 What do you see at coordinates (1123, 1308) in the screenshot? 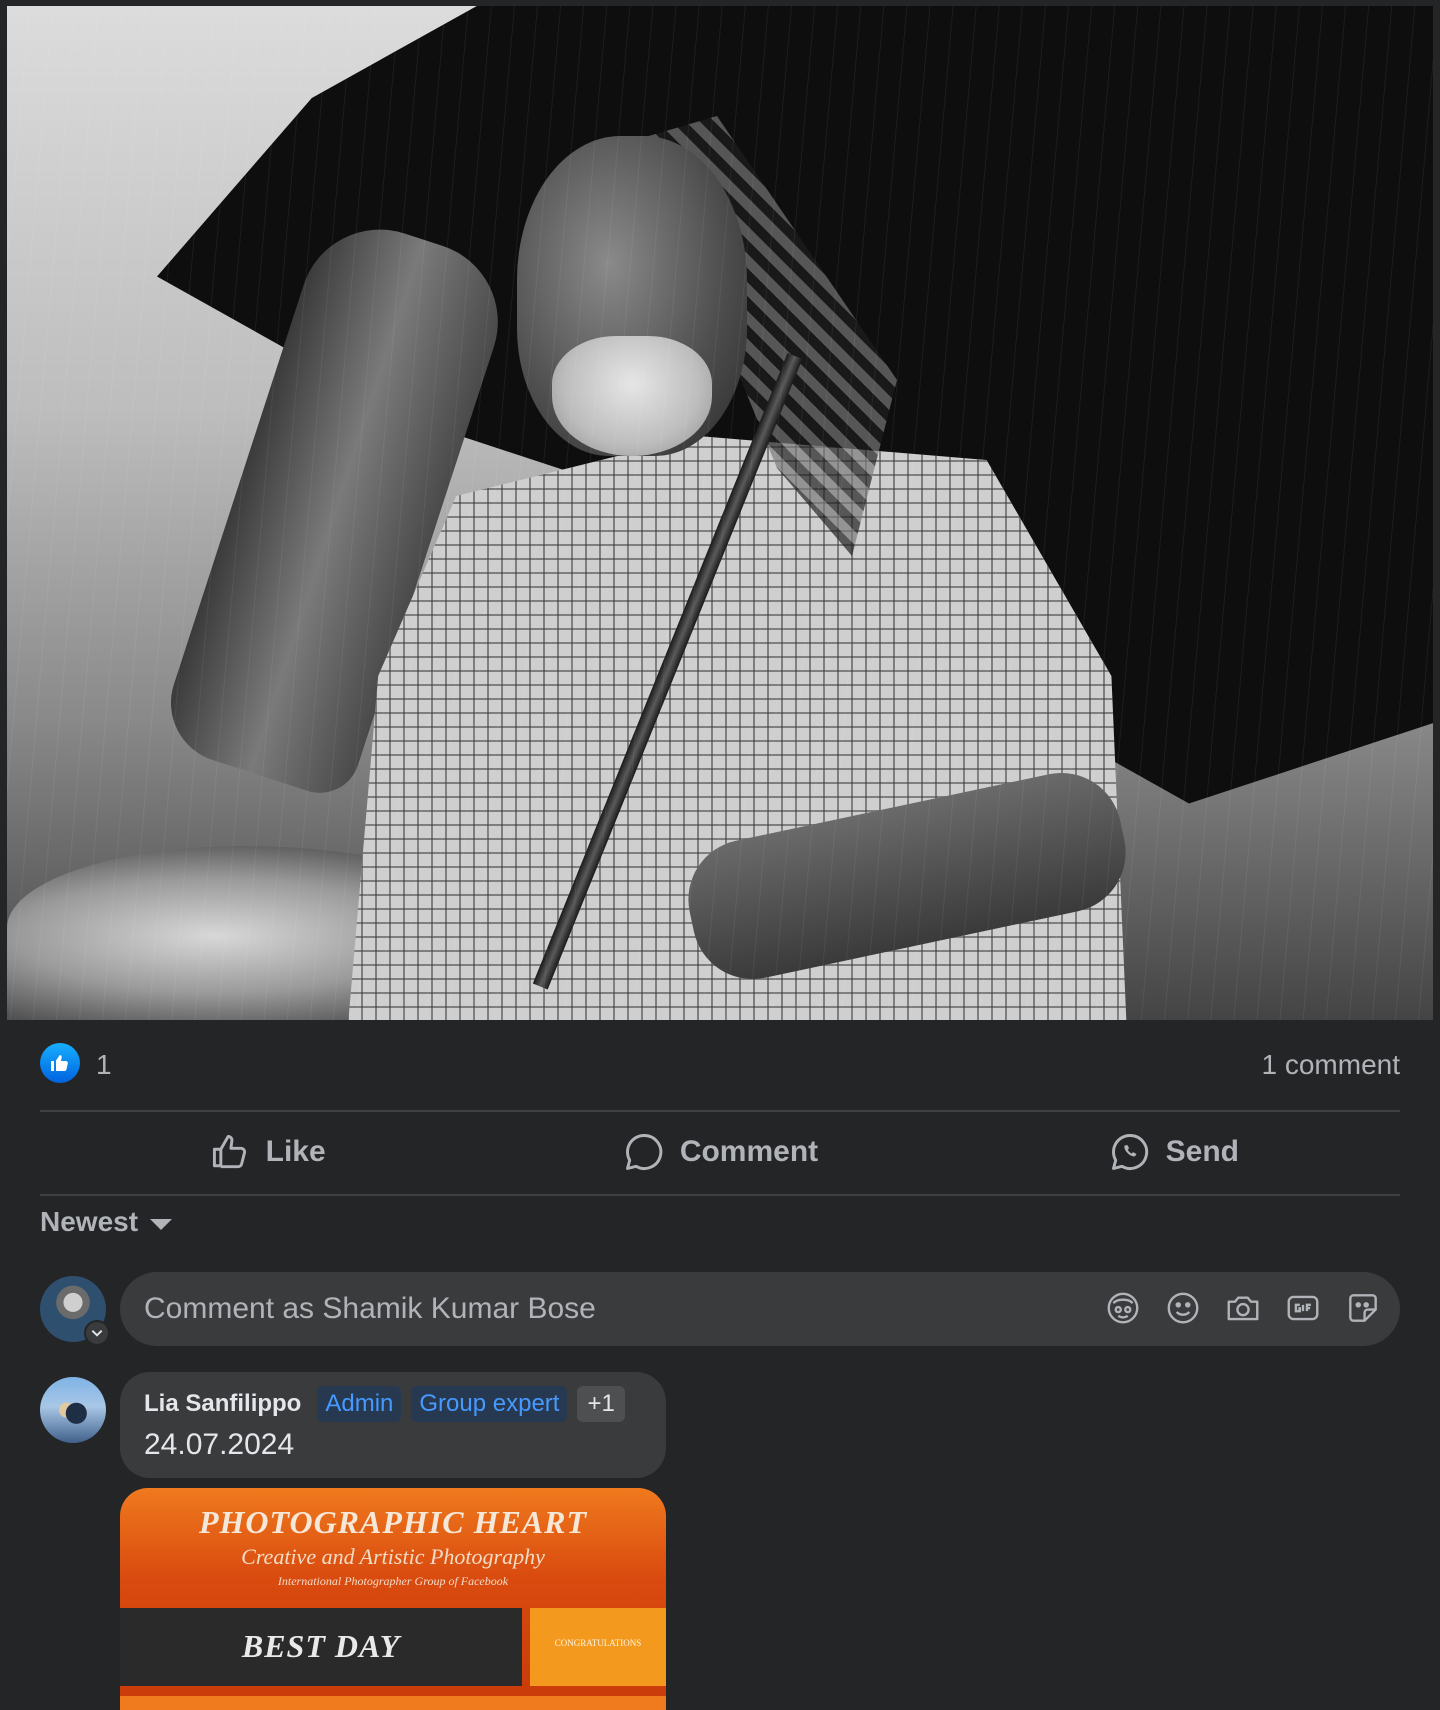
I see `avatar-sticker-icon` at bounding box center [1123, 1308].